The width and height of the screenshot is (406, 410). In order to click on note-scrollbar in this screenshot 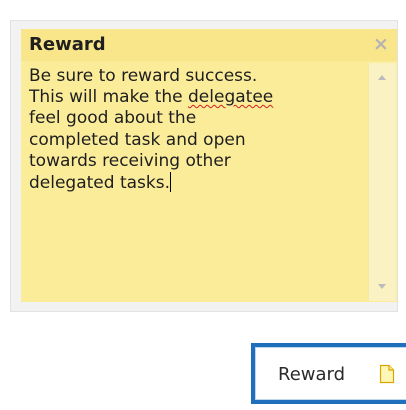, I will do `click(382, 182)`.